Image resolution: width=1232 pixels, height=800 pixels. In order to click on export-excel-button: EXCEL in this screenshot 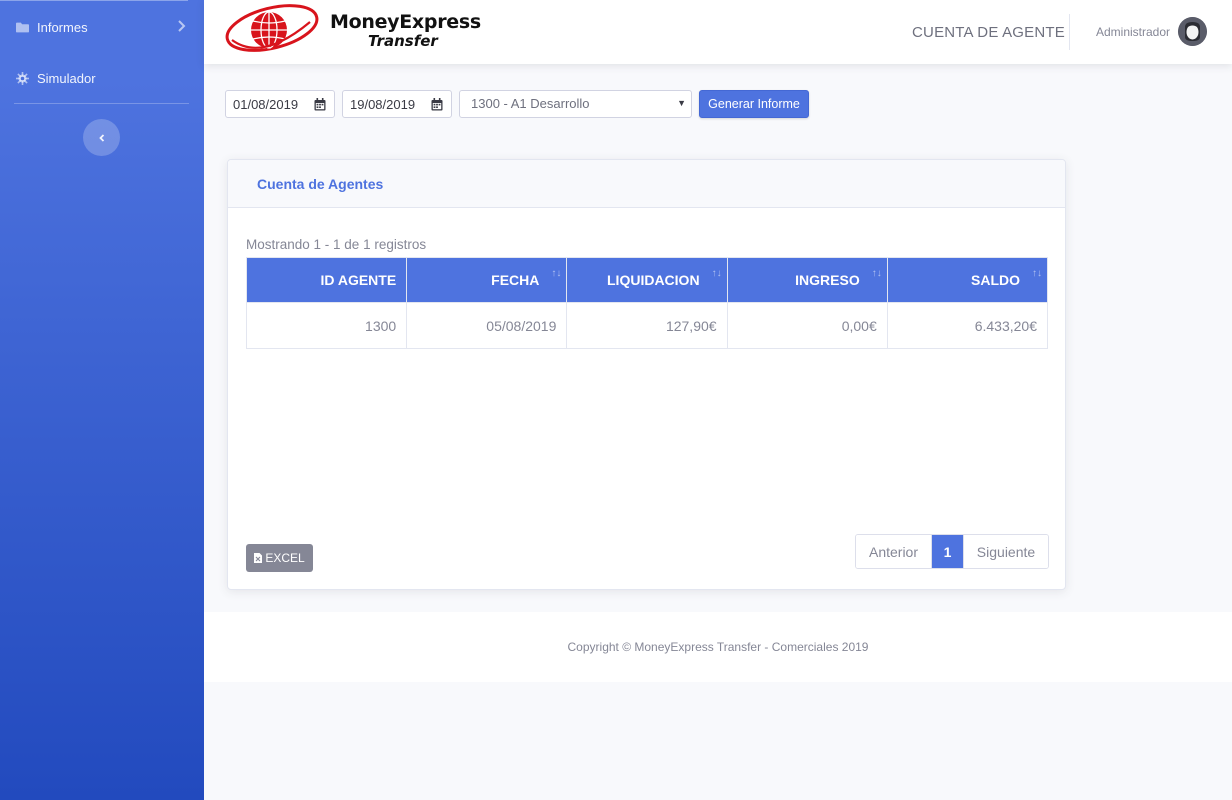, I will do `click(279, 558)`.